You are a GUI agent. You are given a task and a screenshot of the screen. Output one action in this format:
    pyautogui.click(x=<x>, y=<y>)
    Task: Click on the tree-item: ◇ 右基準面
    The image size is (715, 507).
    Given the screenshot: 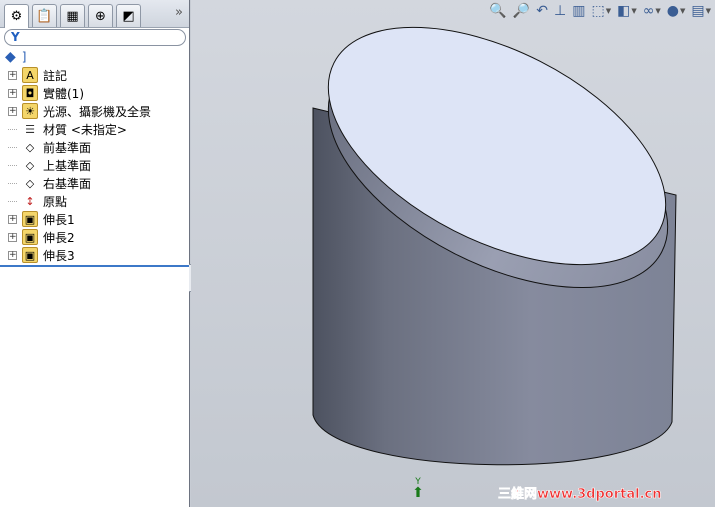 What is the action you would take?
    pyautogui.click(x=49, y=183)
    